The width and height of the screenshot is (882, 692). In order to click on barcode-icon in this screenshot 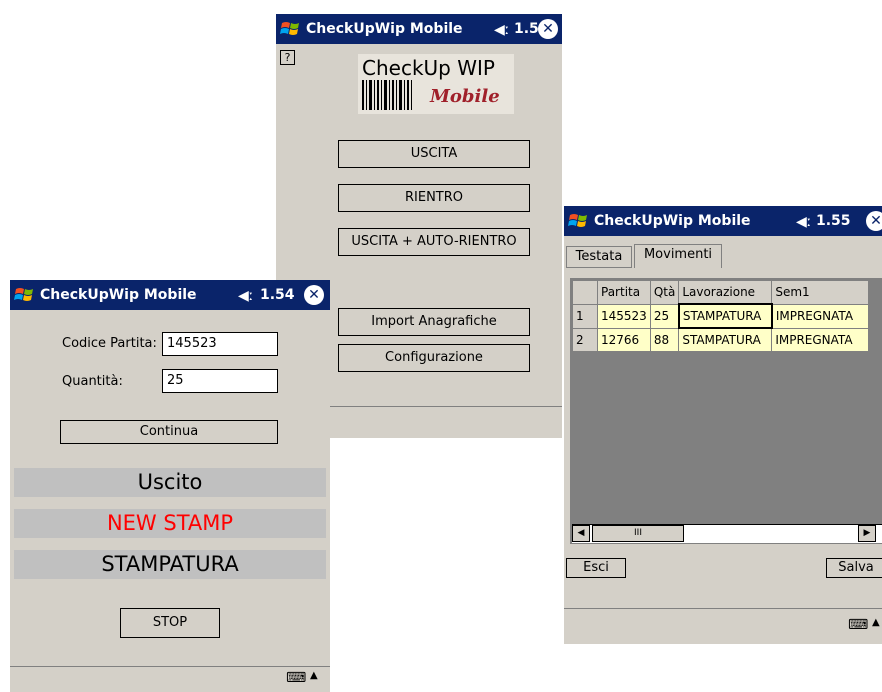, I will do `click(387, 95)`.